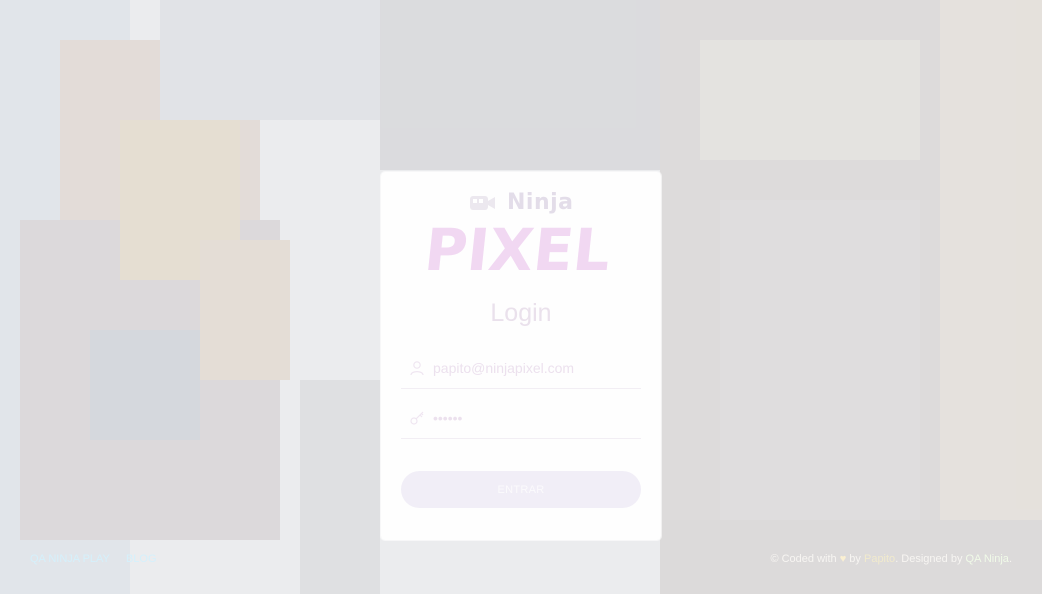  I want to click on footer-links: QA NINJA PLAY BLOG, so click(100, 559).